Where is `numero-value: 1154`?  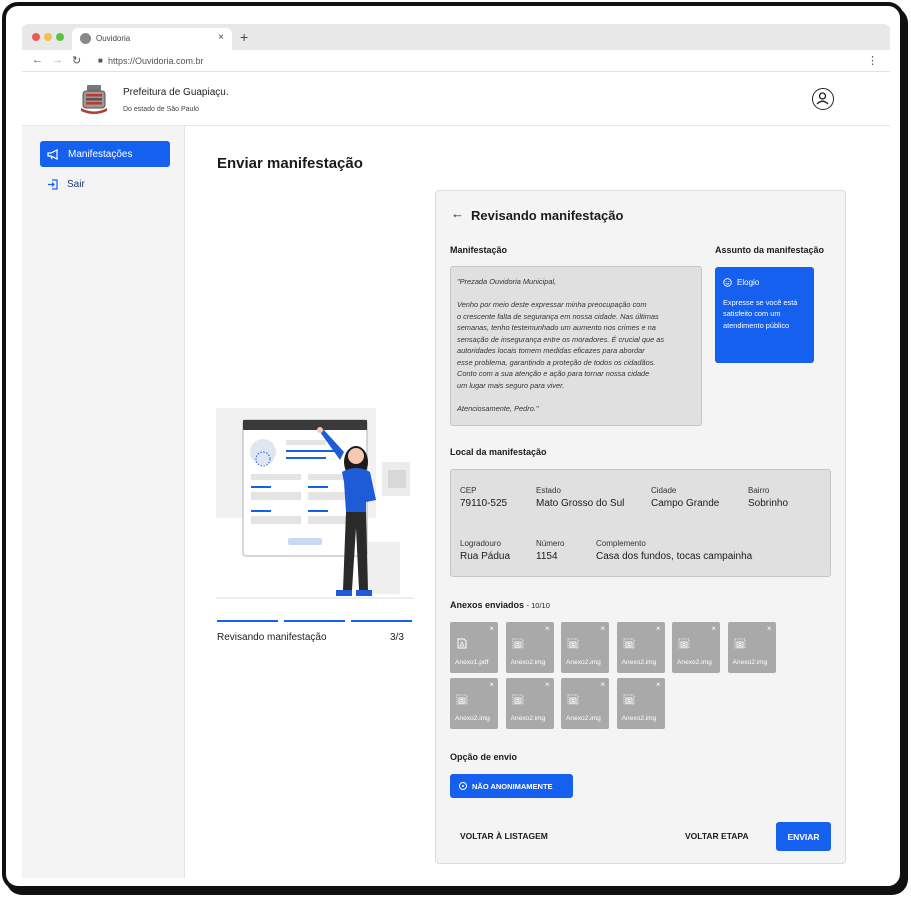 numero-value: 1154 is located at coordinates (547, 556).